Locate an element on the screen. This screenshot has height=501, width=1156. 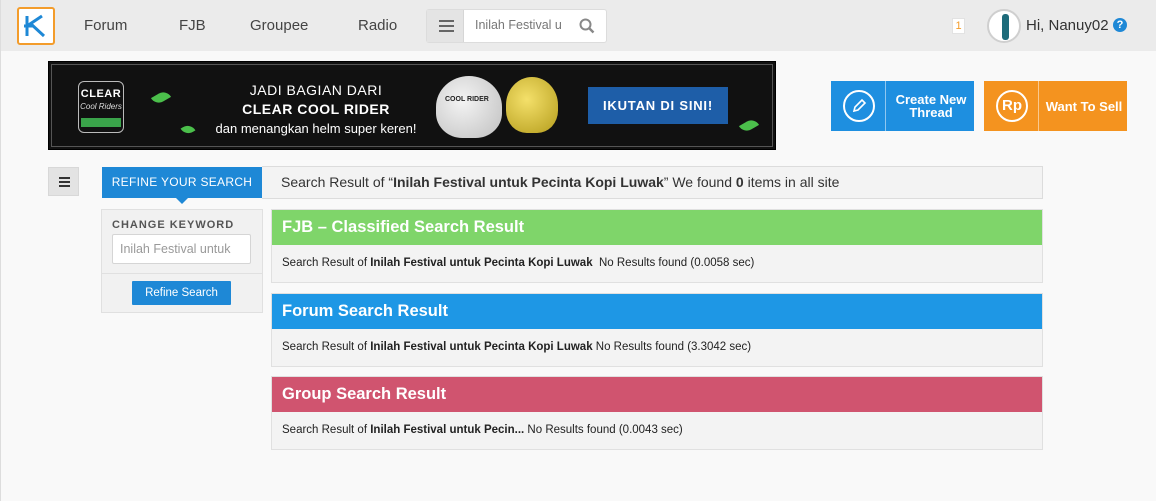
search-input: Inilah Festival u is located at coordinates (521, 26).